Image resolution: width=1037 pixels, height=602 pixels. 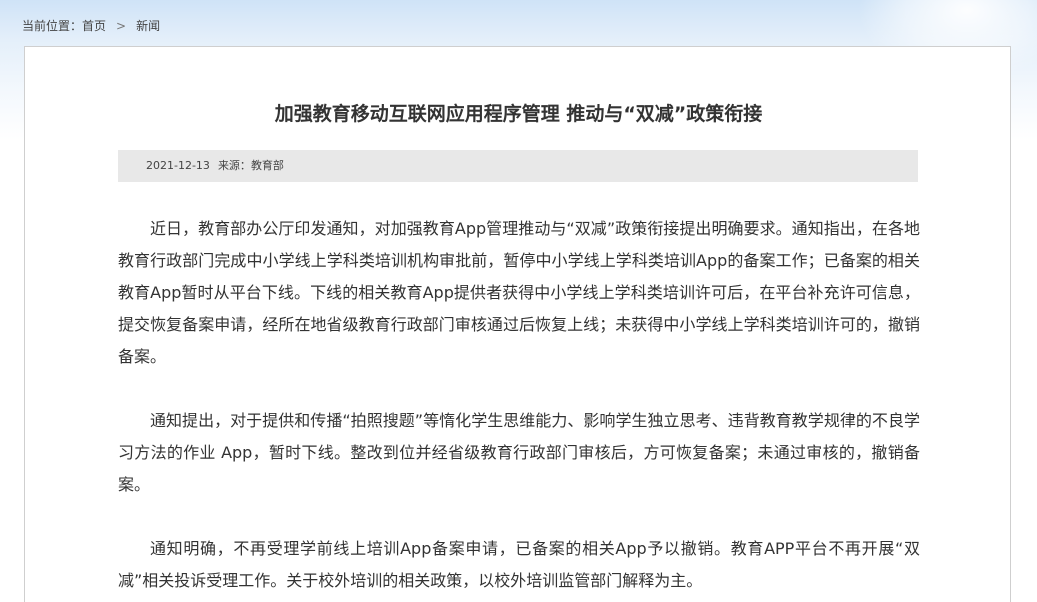 What do you see at coordinates (267, 165) in the screenshot?
I see `article-source: 教育部` at bounding box center [267, 165].